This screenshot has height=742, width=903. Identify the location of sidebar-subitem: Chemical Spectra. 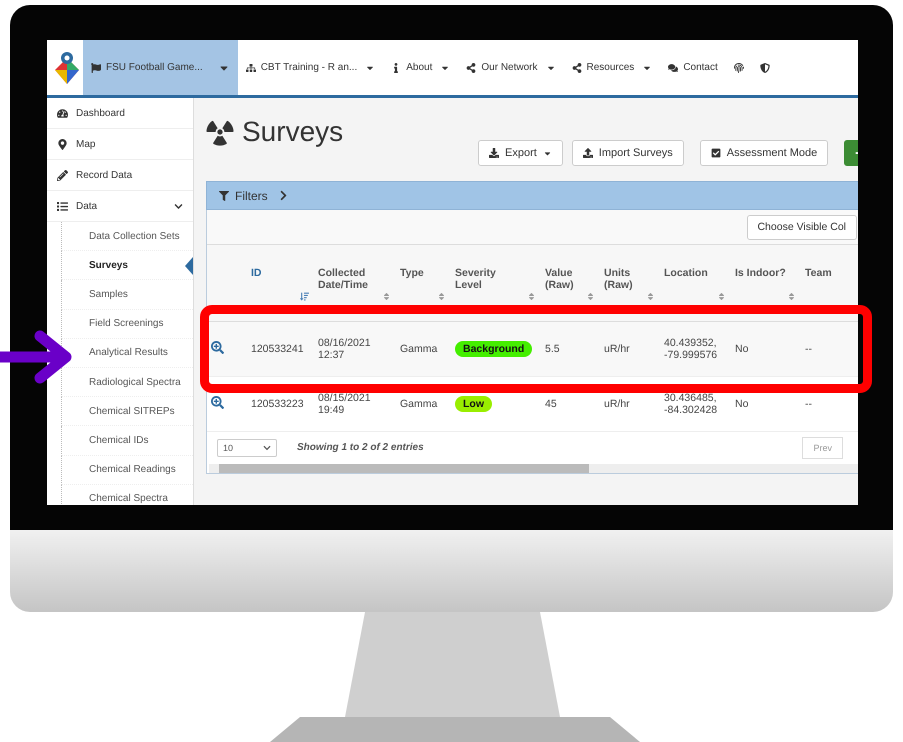
(127, 494).